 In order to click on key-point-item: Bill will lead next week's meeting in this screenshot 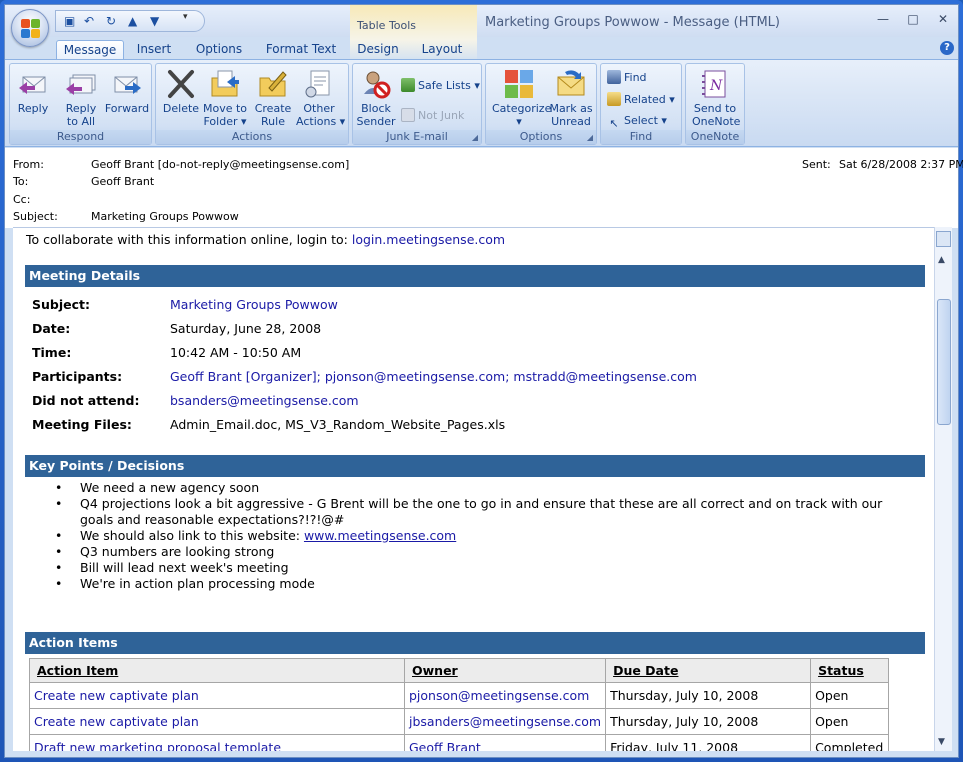, I will do `click(470, 568)`.